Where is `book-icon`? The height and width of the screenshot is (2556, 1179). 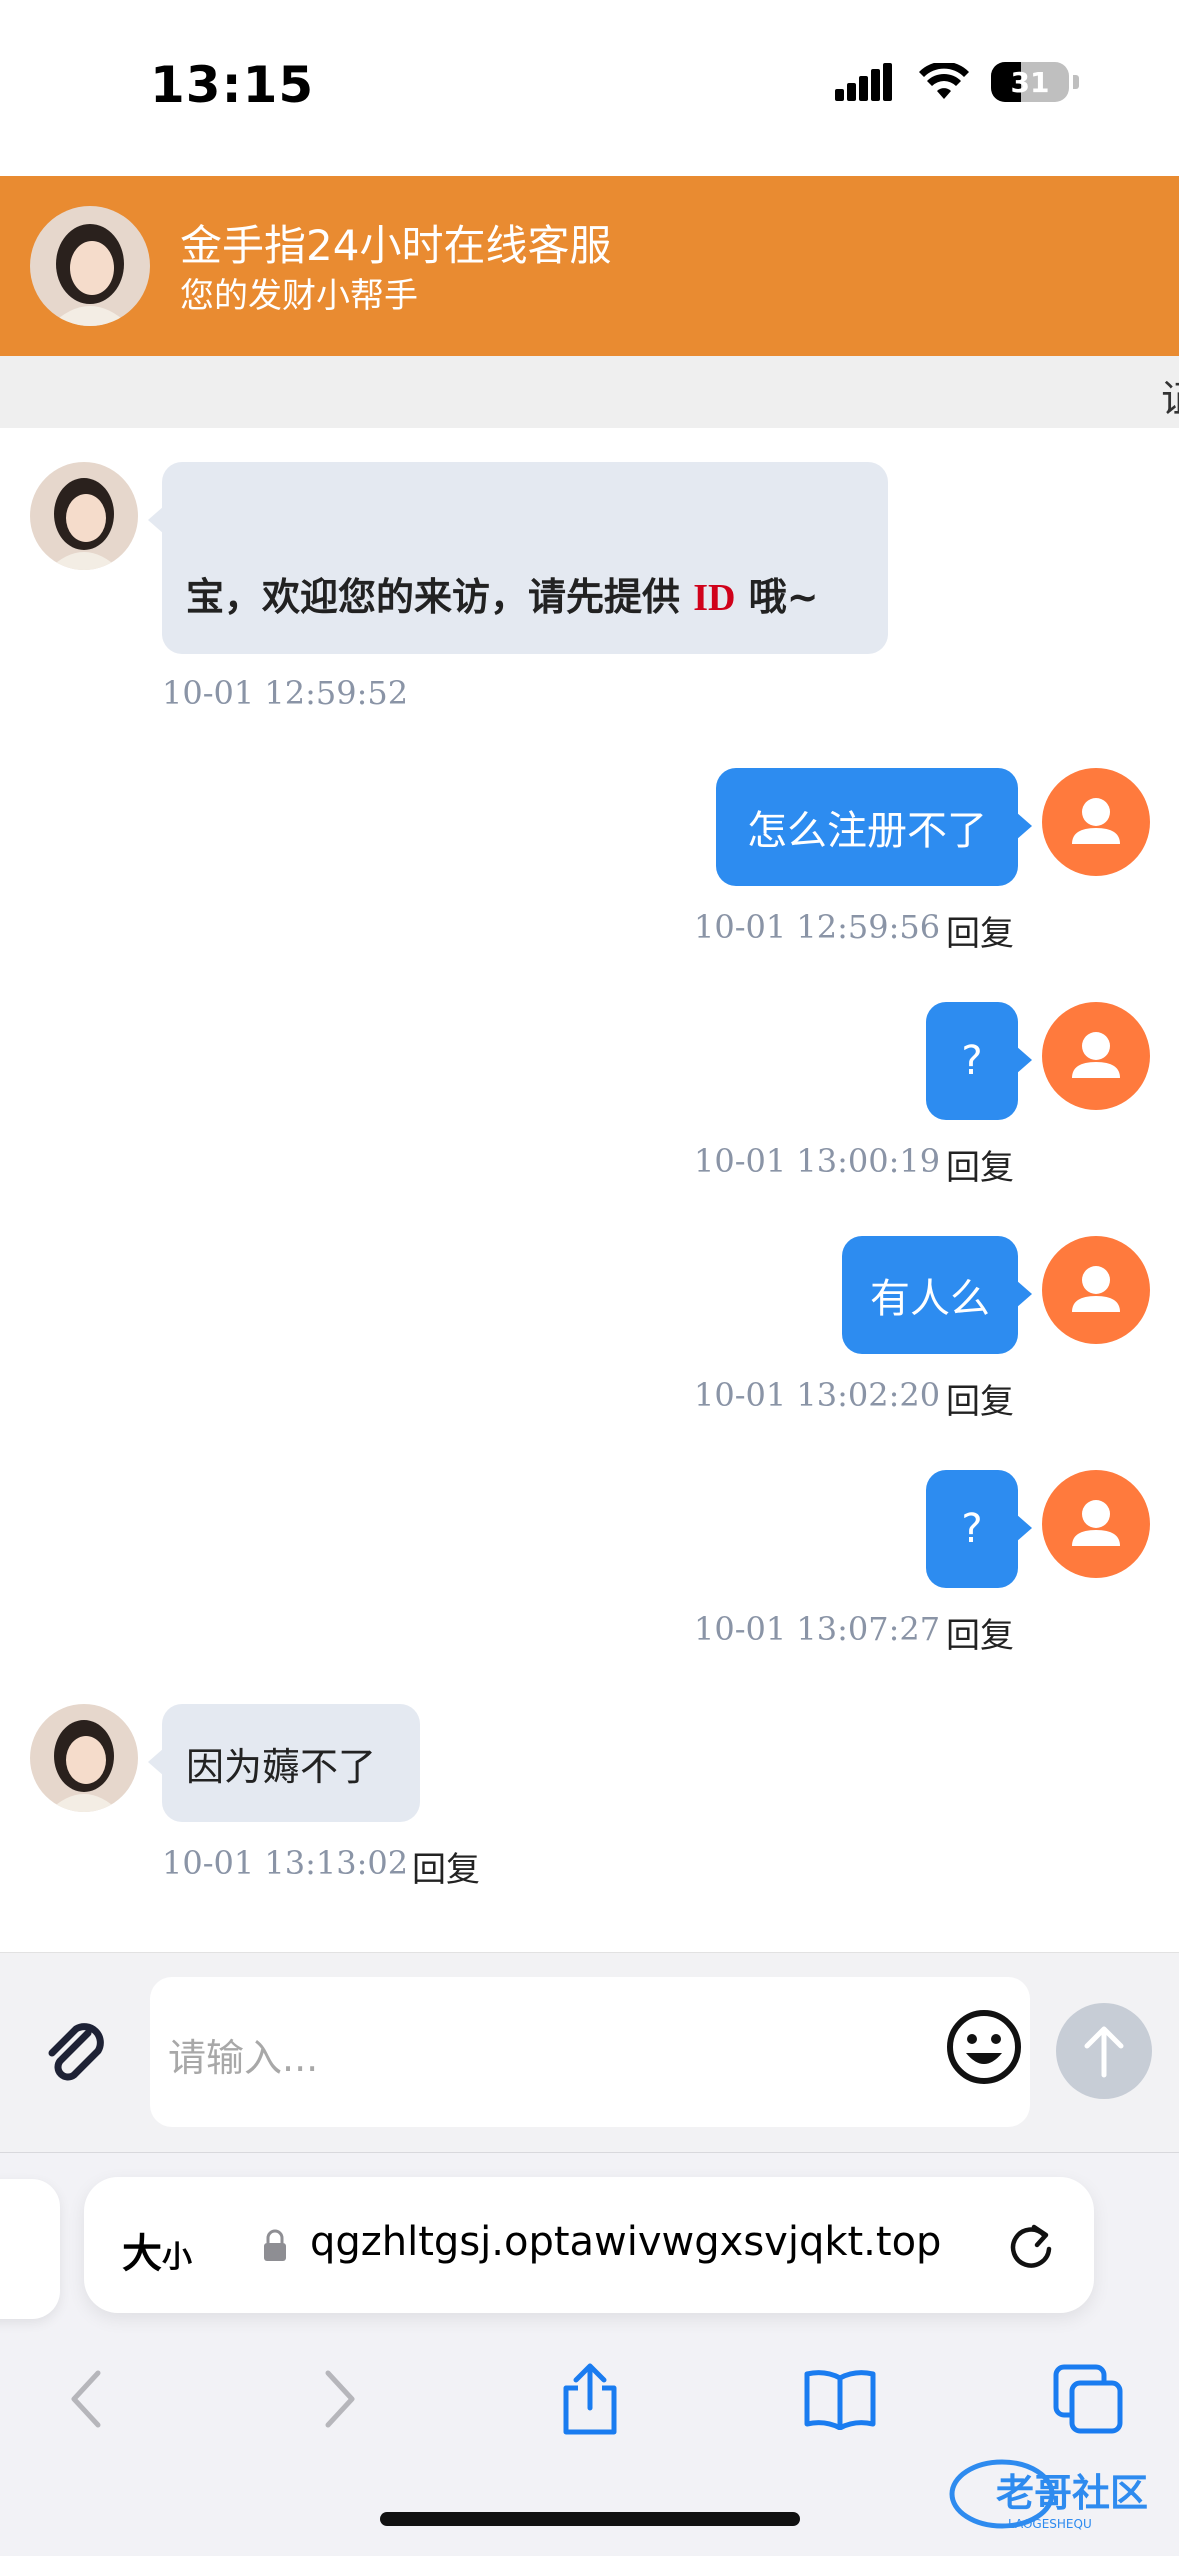 book-icon is located at coordinates (840, 2400).